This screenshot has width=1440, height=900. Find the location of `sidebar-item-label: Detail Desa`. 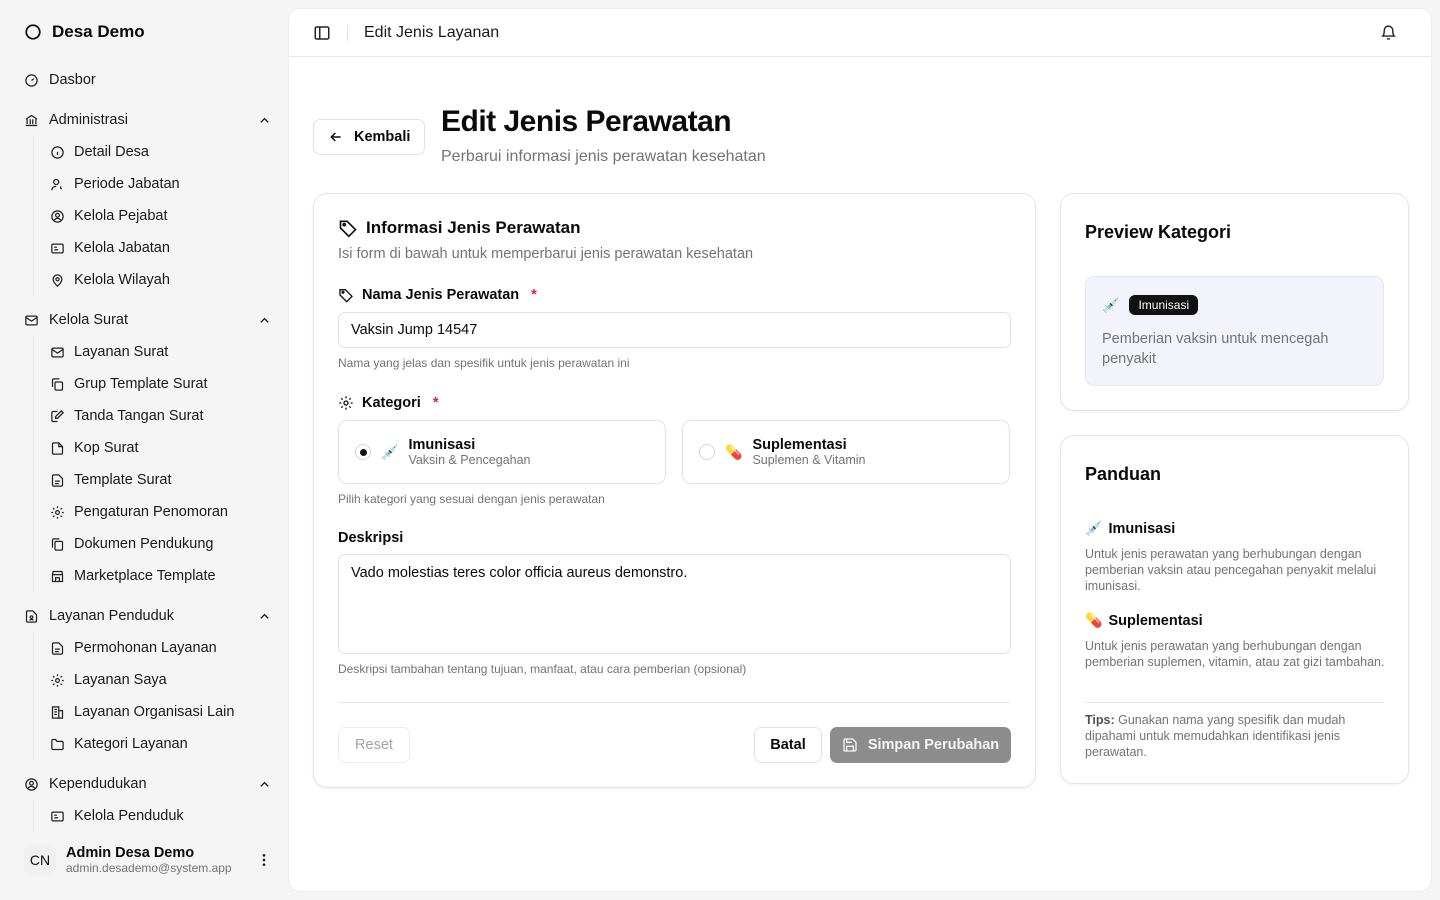

sidebar-item-label: Detail Desa is located at coordinates (111, 152).